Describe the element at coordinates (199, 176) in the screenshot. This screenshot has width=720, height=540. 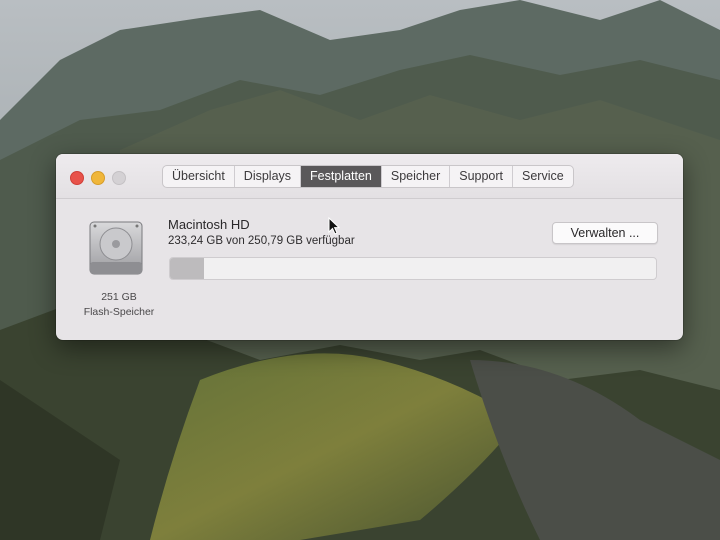
I see `tab-uebersicht: Übersicht` at that location.